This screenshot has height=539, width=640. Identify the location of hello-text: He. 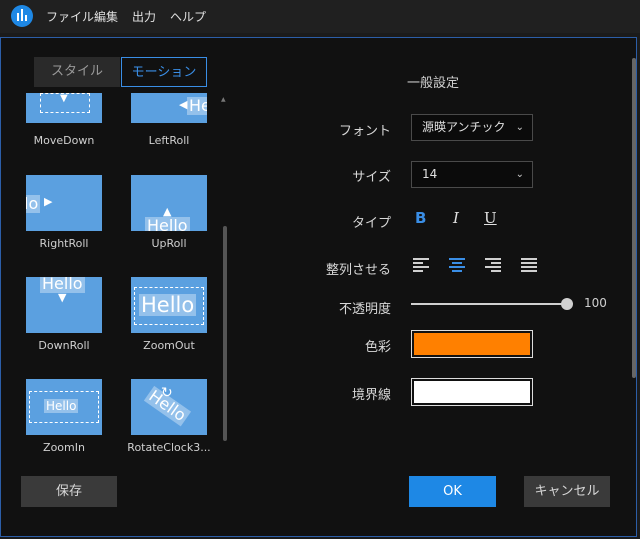
(197, 106).